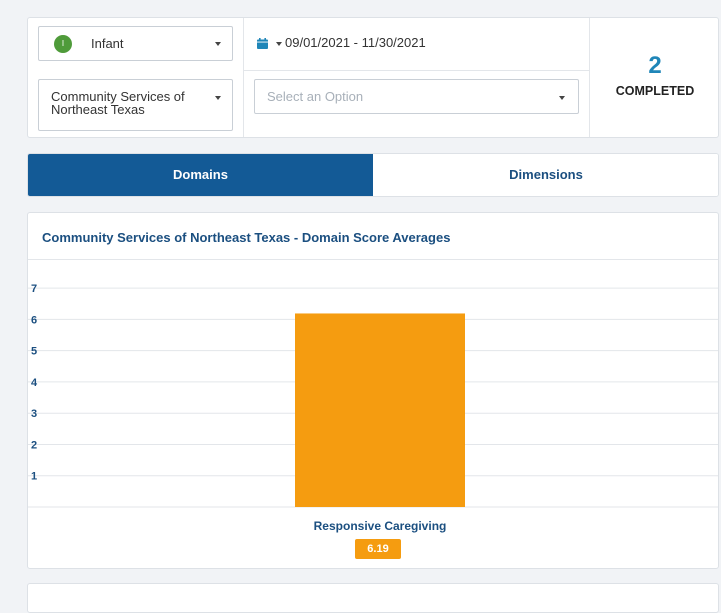 Image resolution: width=721 pixels, height=613 pixels. Describe the element at coordinates (63, 44) in the screenshot. I see `age-group-avatar: I` at that location.